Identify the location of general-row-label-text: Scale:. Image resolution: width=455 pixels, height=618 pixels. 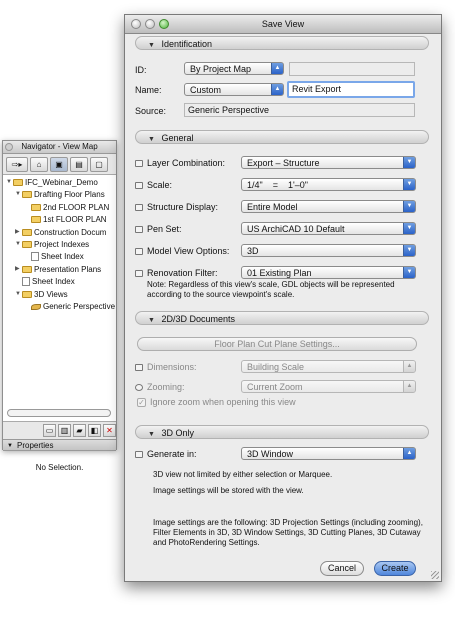
(160, 185).